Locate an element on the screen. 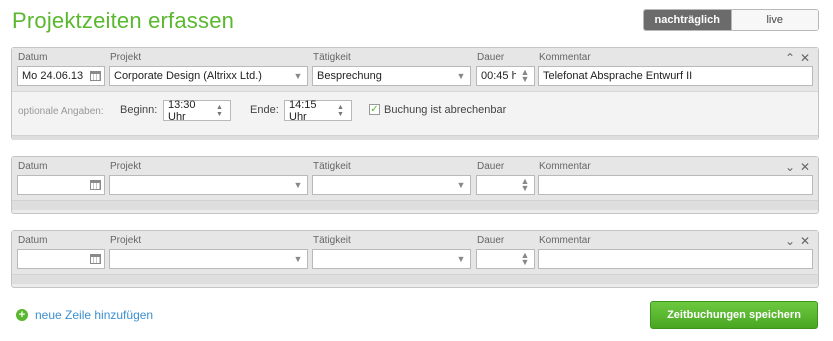 The width and height of the screenshot is (833, 341). beginn-field: 13:30 Uhr ▲ ▼ is located at coordinates (197, 111).